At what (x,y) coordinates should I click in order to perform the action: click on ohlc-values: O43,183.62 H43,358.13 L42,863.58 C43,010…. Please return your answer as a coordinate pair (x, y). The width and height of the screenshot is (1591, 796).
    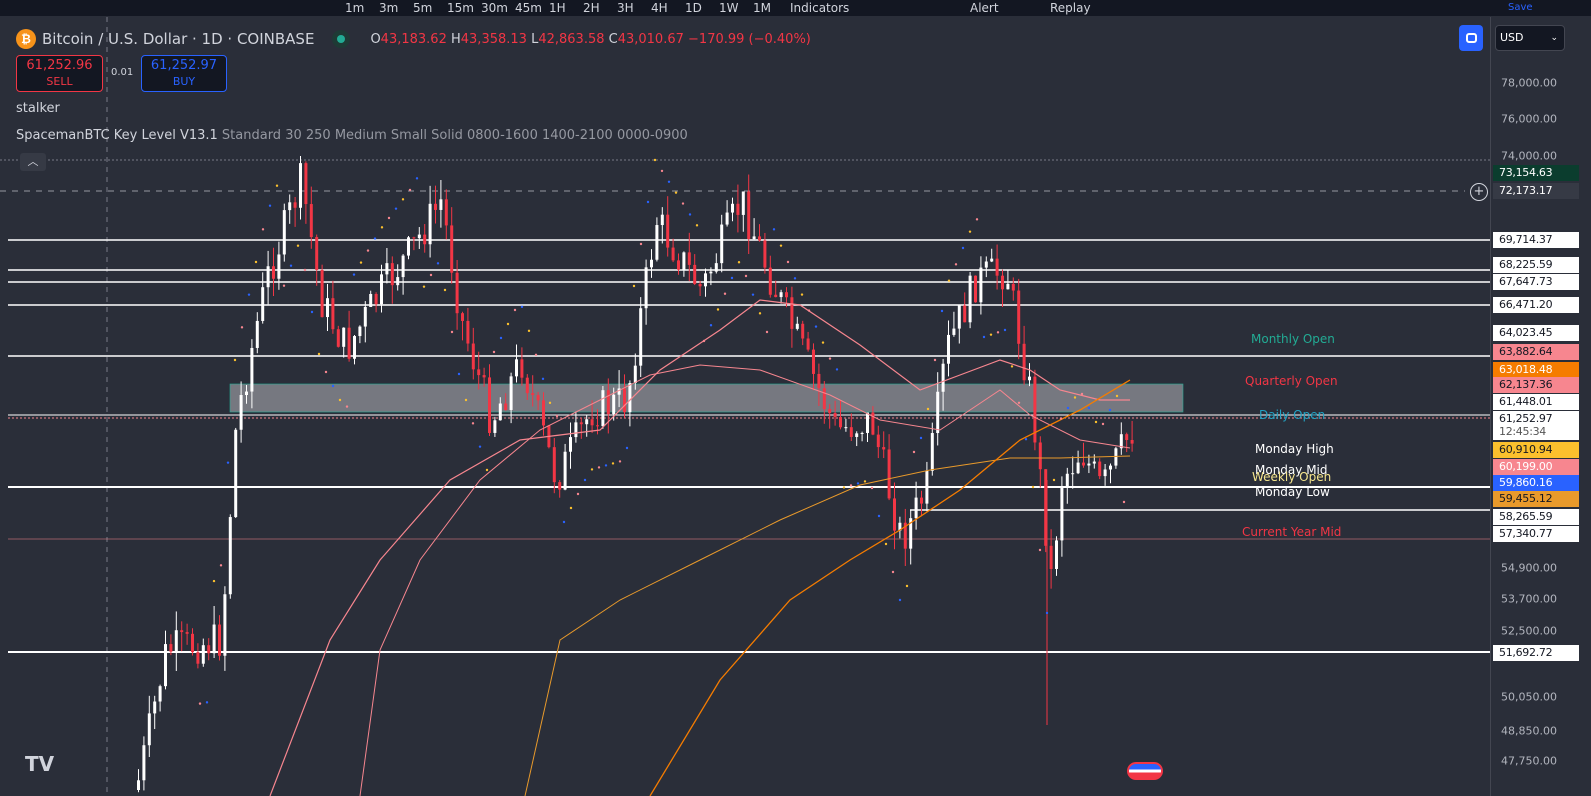
    Looking at the image, I should click on (590, 39).